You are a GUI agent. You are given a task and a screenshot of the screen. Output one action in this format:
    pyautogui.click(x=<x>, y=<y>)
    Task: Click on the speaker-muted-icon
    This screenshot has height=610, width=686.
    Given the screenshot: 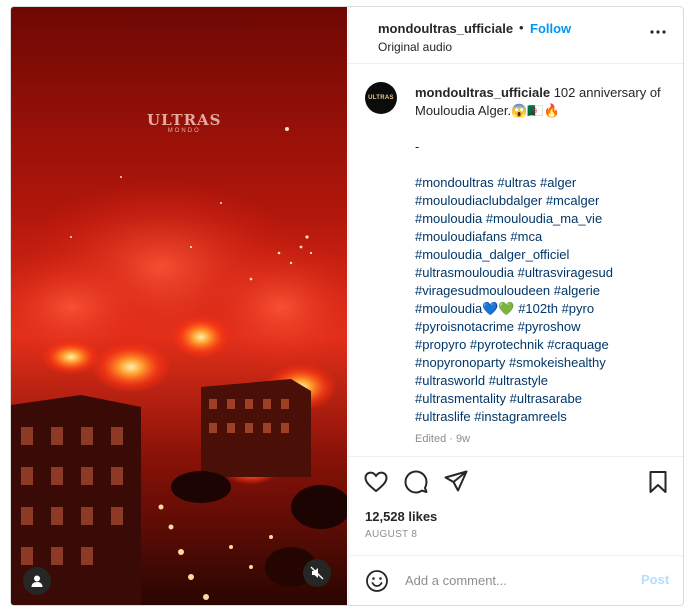 What is the action you would take?
    pyautogui.click(x=317, y=573)
    